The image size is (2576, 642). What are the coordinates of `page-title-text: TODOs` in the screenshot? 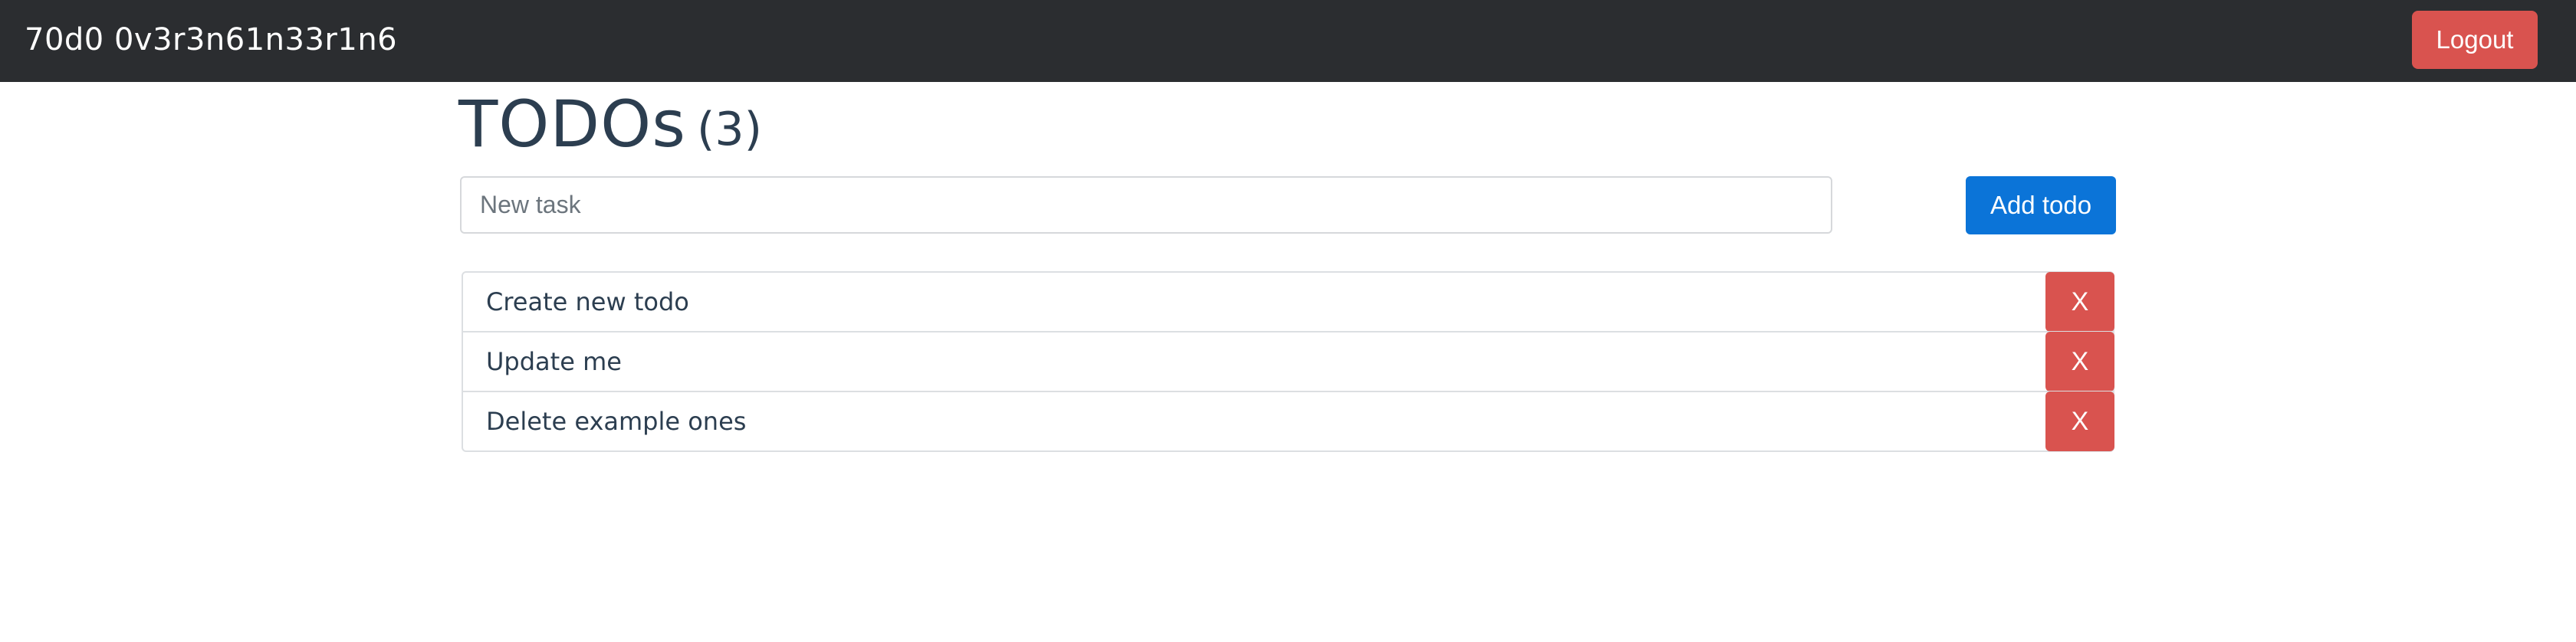 It's located at (572, 124).